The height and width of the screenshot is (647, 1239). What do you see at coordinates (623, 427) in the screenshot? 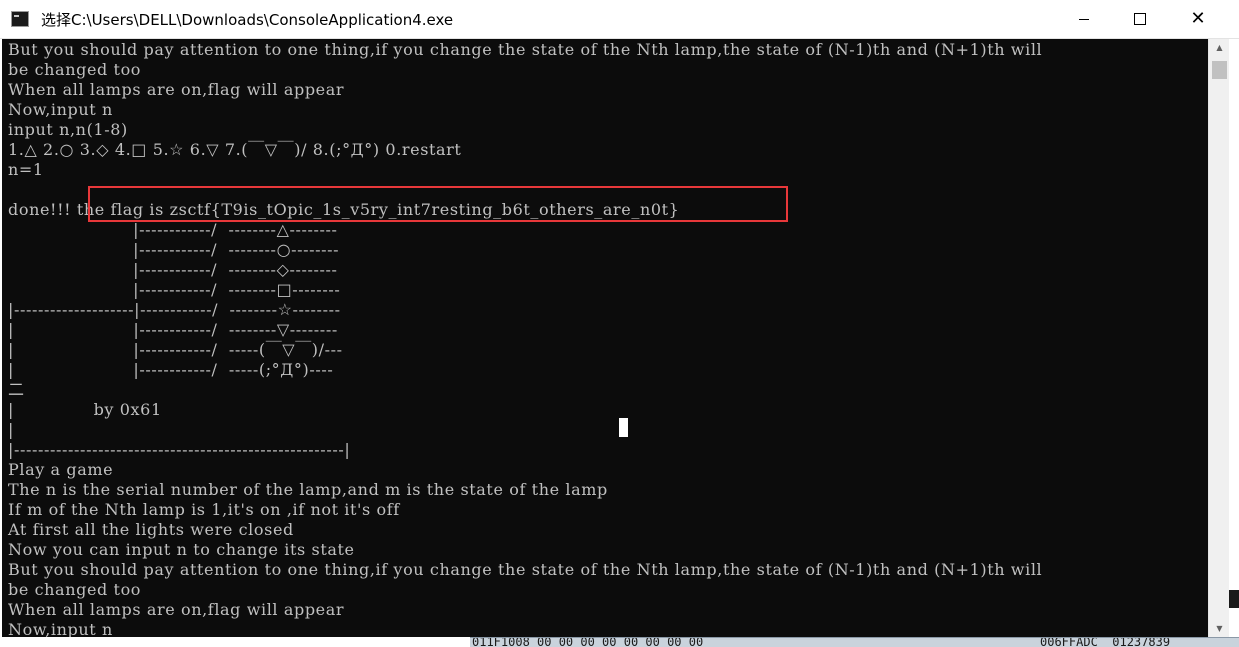
I see `text-cursor` at bounding box center [623, 427].